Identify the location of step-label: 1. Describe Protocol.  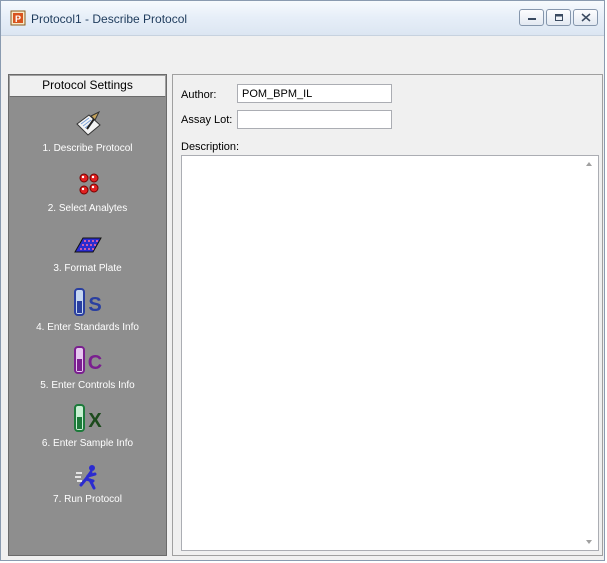
(87, 148).